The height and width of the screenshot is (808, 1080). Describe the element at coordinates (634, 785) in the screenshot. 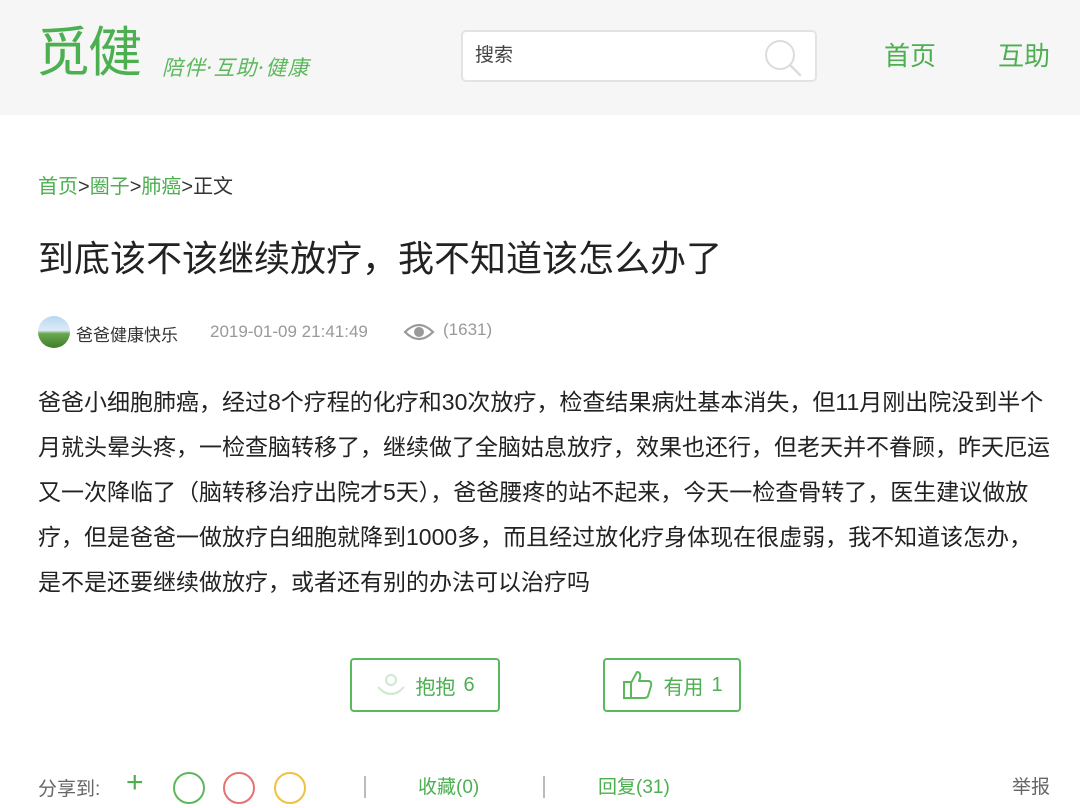

I see `reply-link: 回复(31)` at that location.